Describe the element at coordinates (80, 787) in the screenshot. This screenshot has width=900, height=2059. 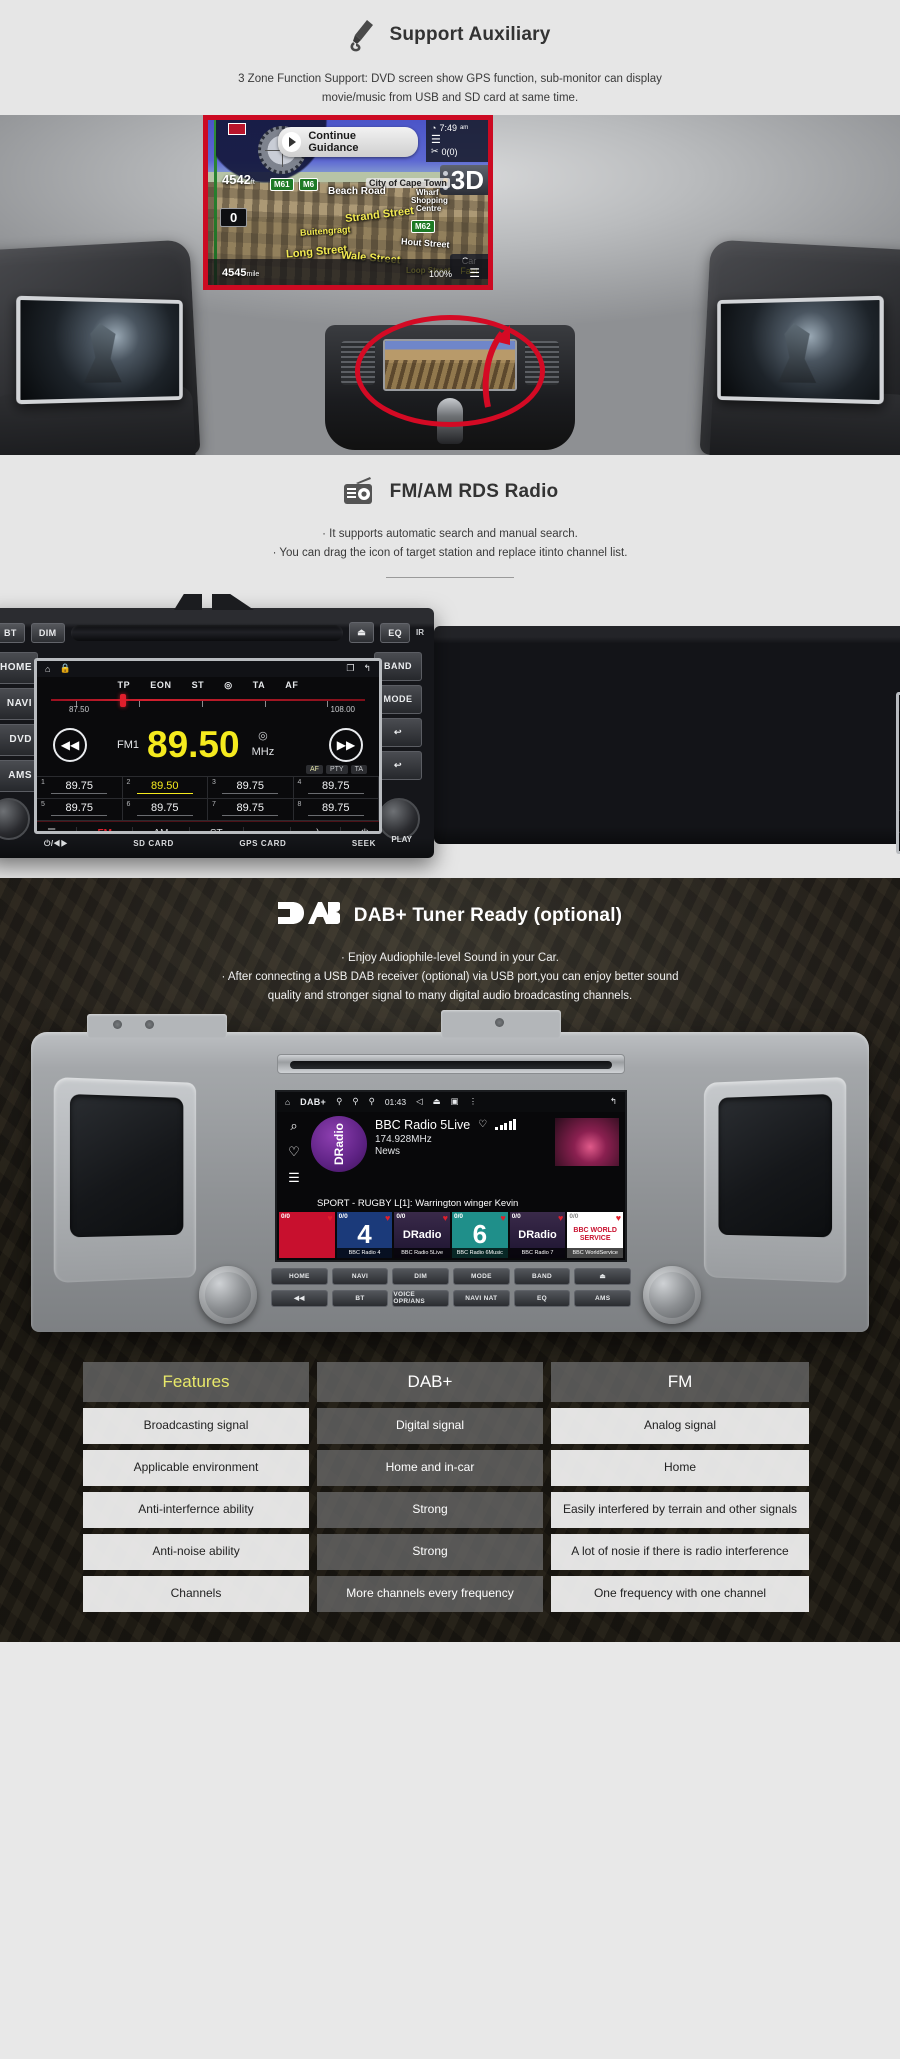
I see `preset-item: 189.75` at that location.